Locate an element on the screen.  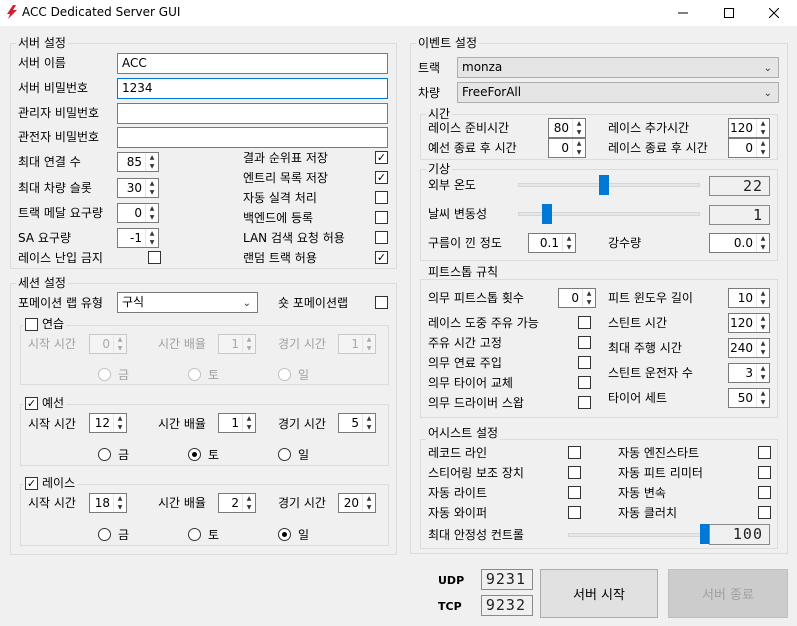
auto-clutch-checkbox is located at coordinates (764, 512).